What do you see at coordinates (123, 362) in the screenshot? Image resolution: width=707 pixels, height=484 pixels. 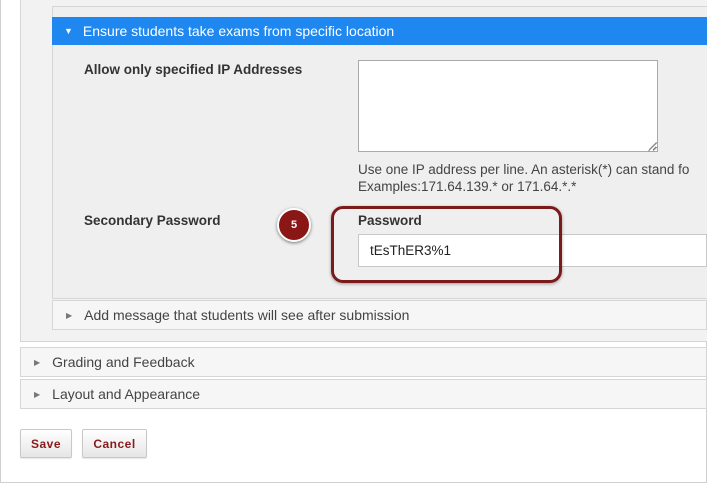 I see `grading-section-title: Grading and Feedback` at bounding box center [123, 362].